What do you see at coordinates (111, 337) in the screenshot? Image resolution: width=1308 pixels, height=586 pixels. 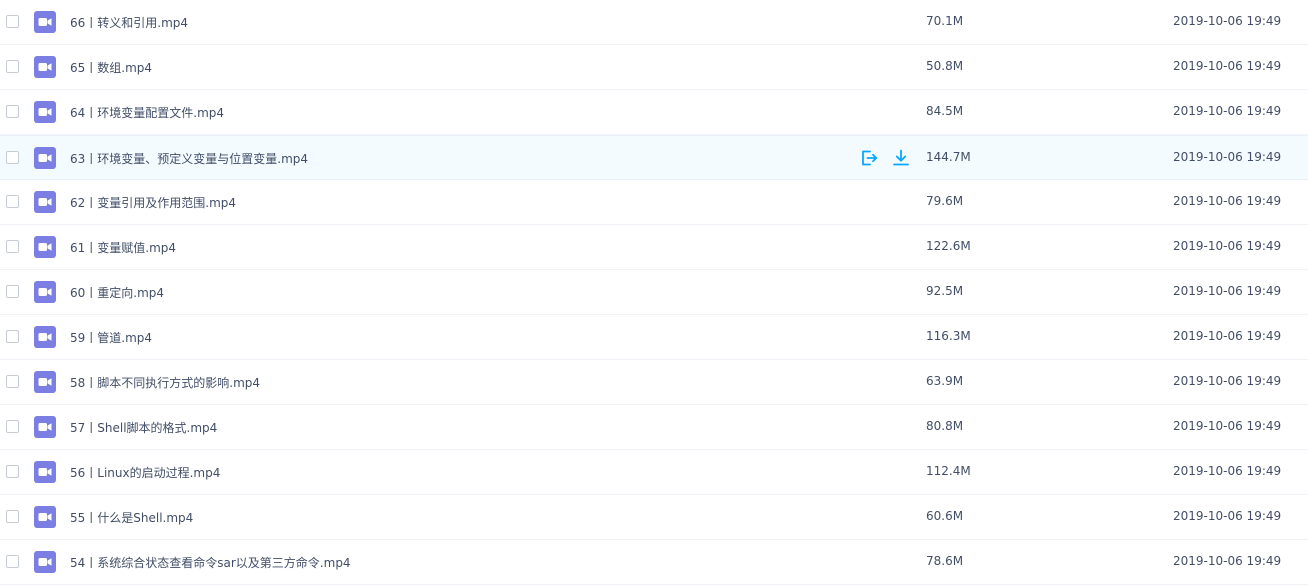 I see `file-name: 59丨管道.mp4` at bounding box center [111, 337].